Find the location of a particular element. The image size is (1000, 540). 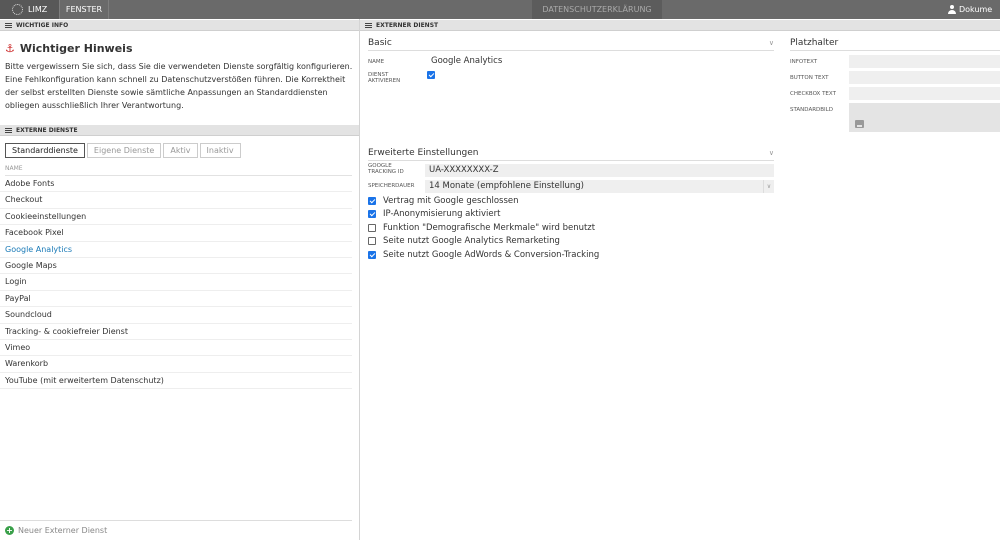

service-item: Login is located at coordinates (176, 282).